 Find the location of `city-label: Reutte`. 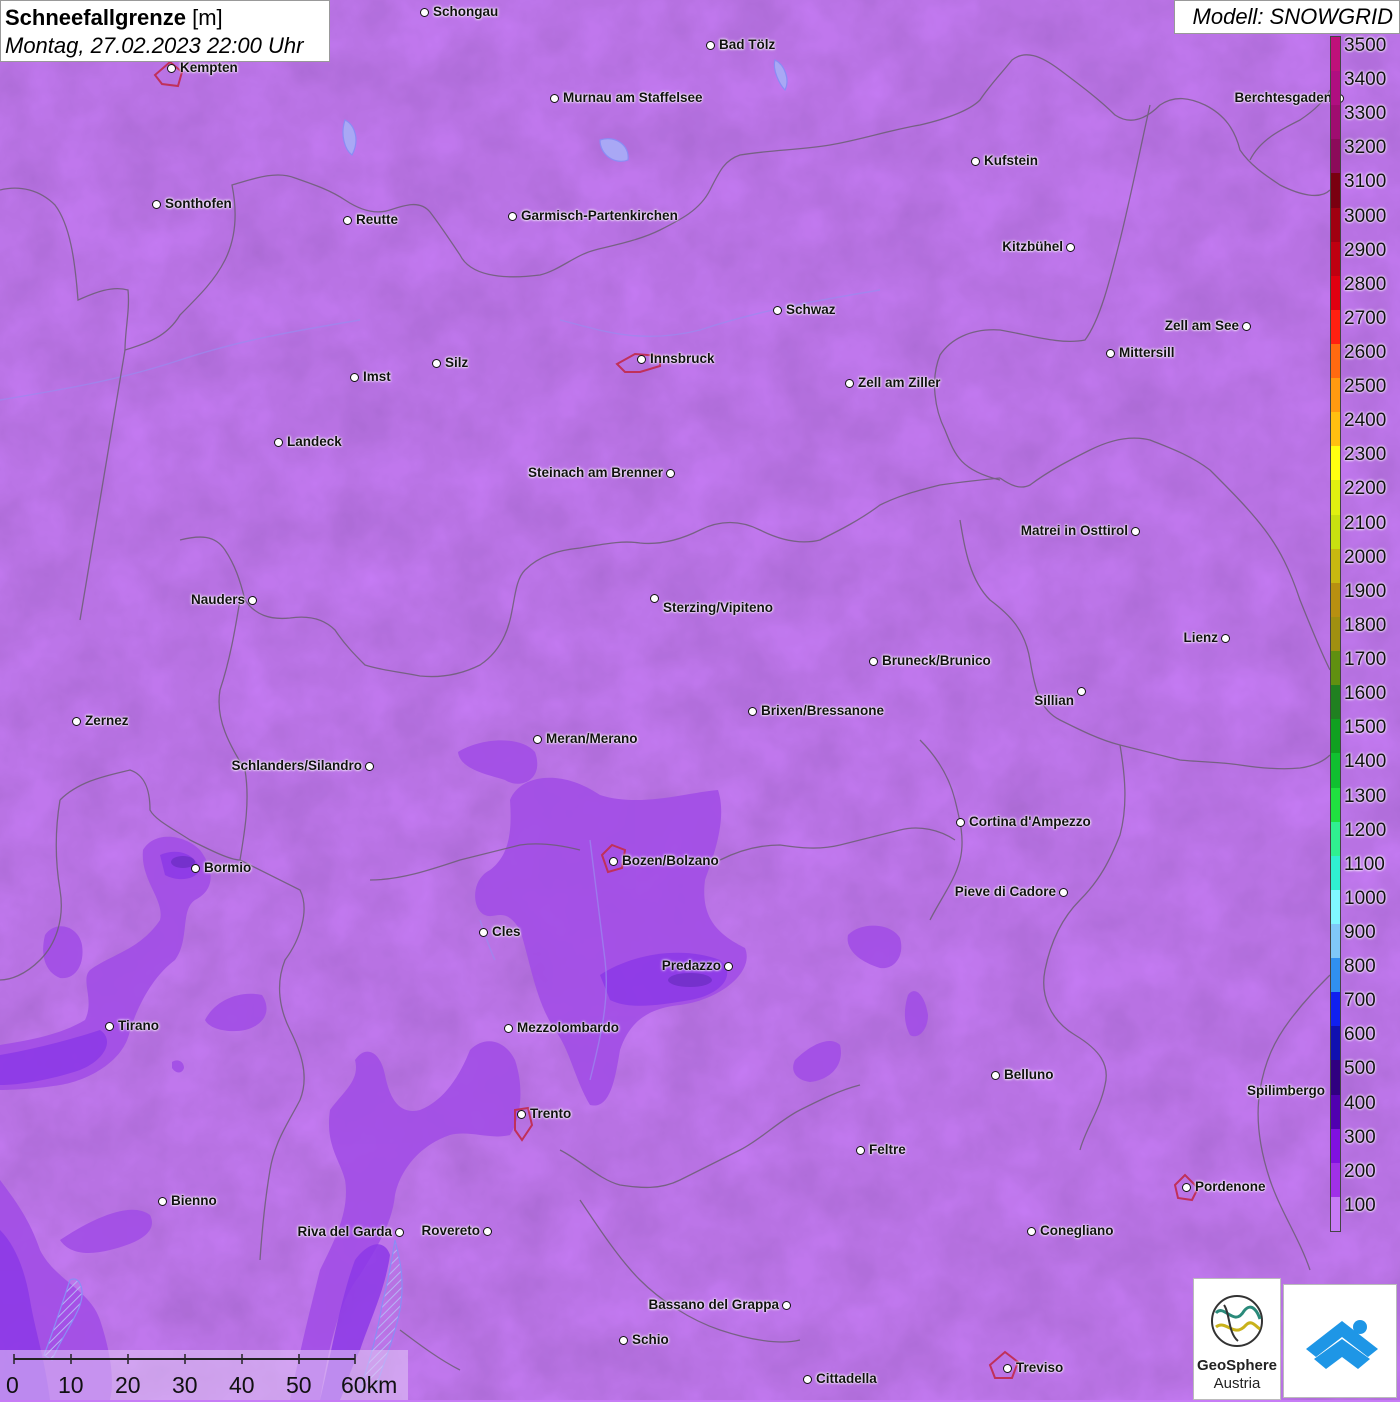

city-label: Reutte is located at coordinates (377, 219).